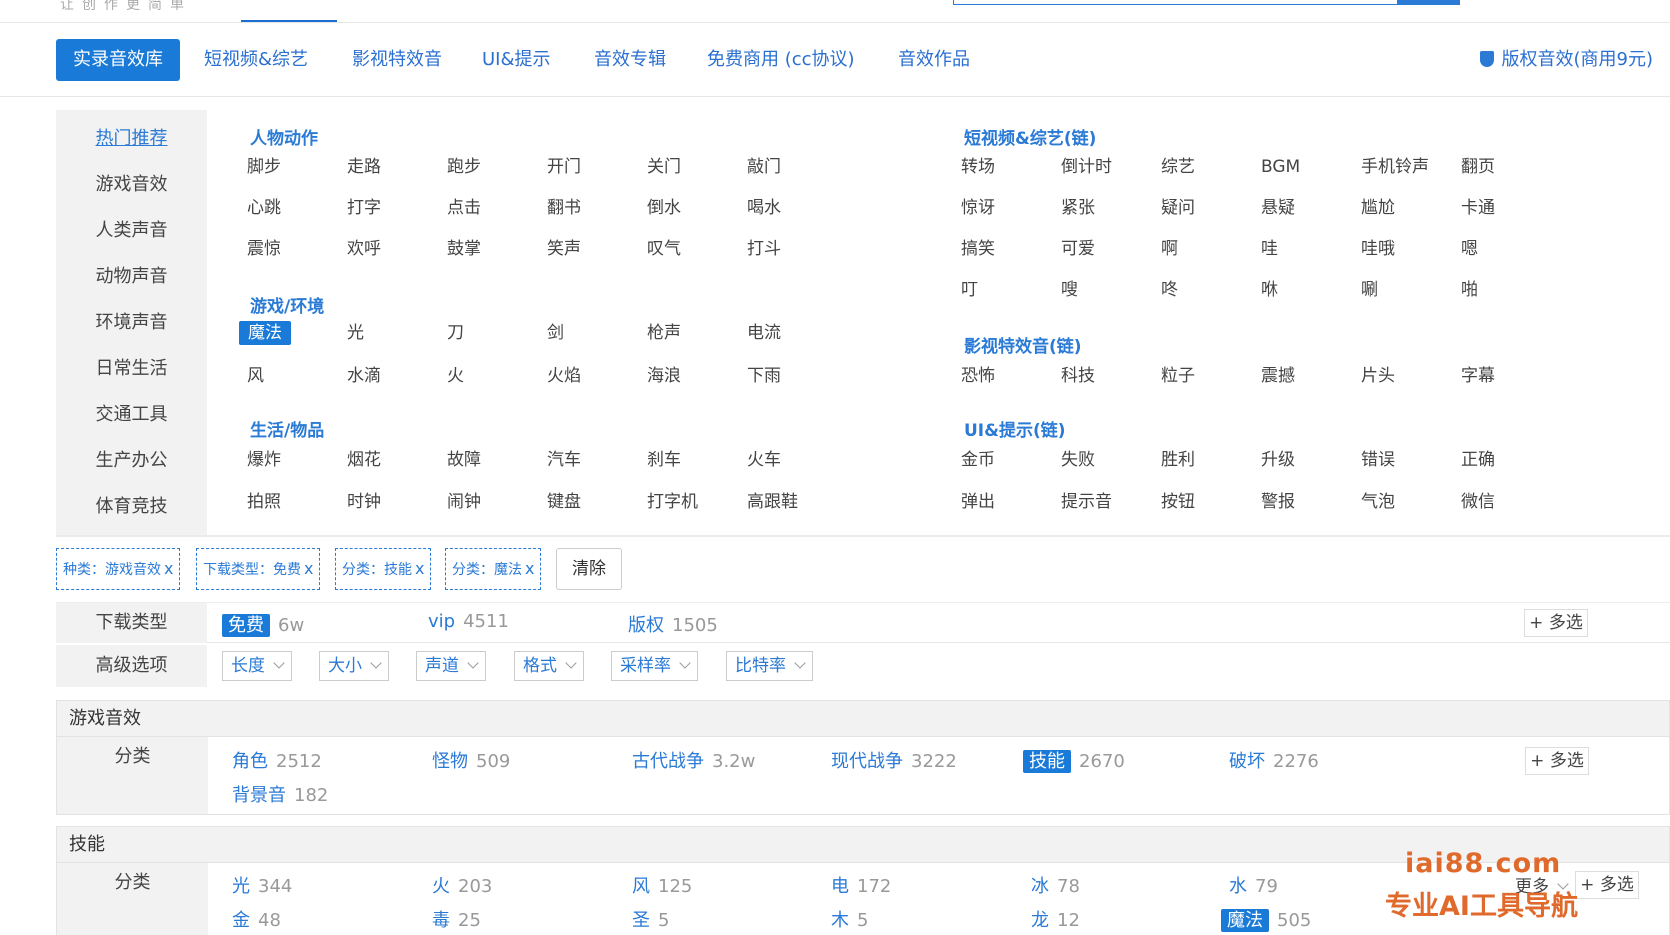 The height and width of the screenshot is (935, 1670). What do you see at coordinates (564, 167) in the screenshot?
I see `keyword: 开门` at bounding box center [564, 167].